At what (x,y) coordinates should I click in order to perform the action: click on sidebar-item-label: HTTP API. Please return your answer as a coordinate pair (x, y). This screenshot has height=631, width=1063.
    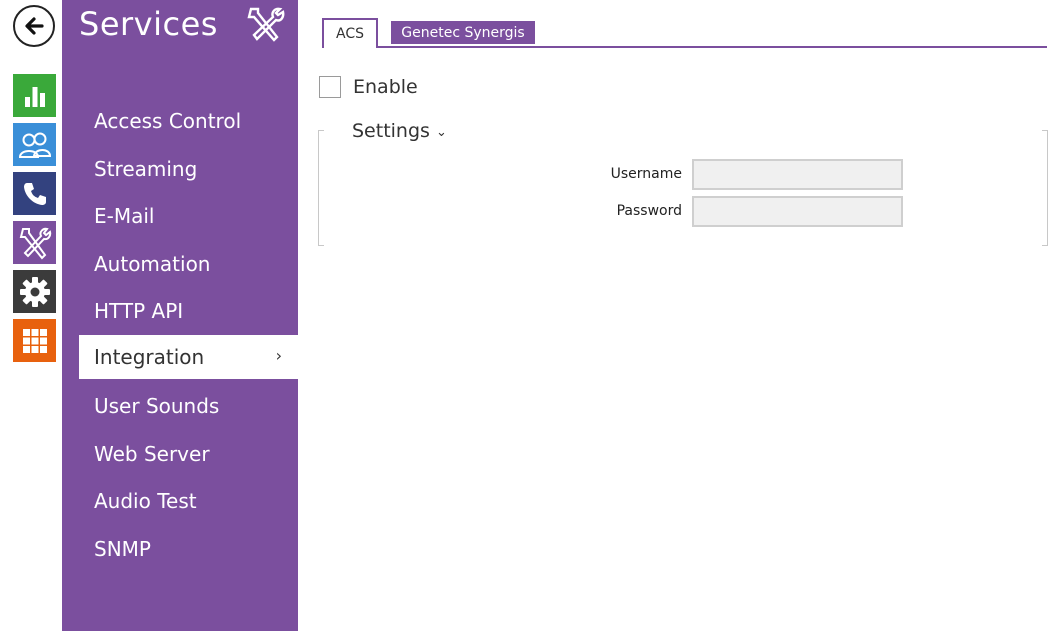
    Looking at the image, I should click on (139, 311).